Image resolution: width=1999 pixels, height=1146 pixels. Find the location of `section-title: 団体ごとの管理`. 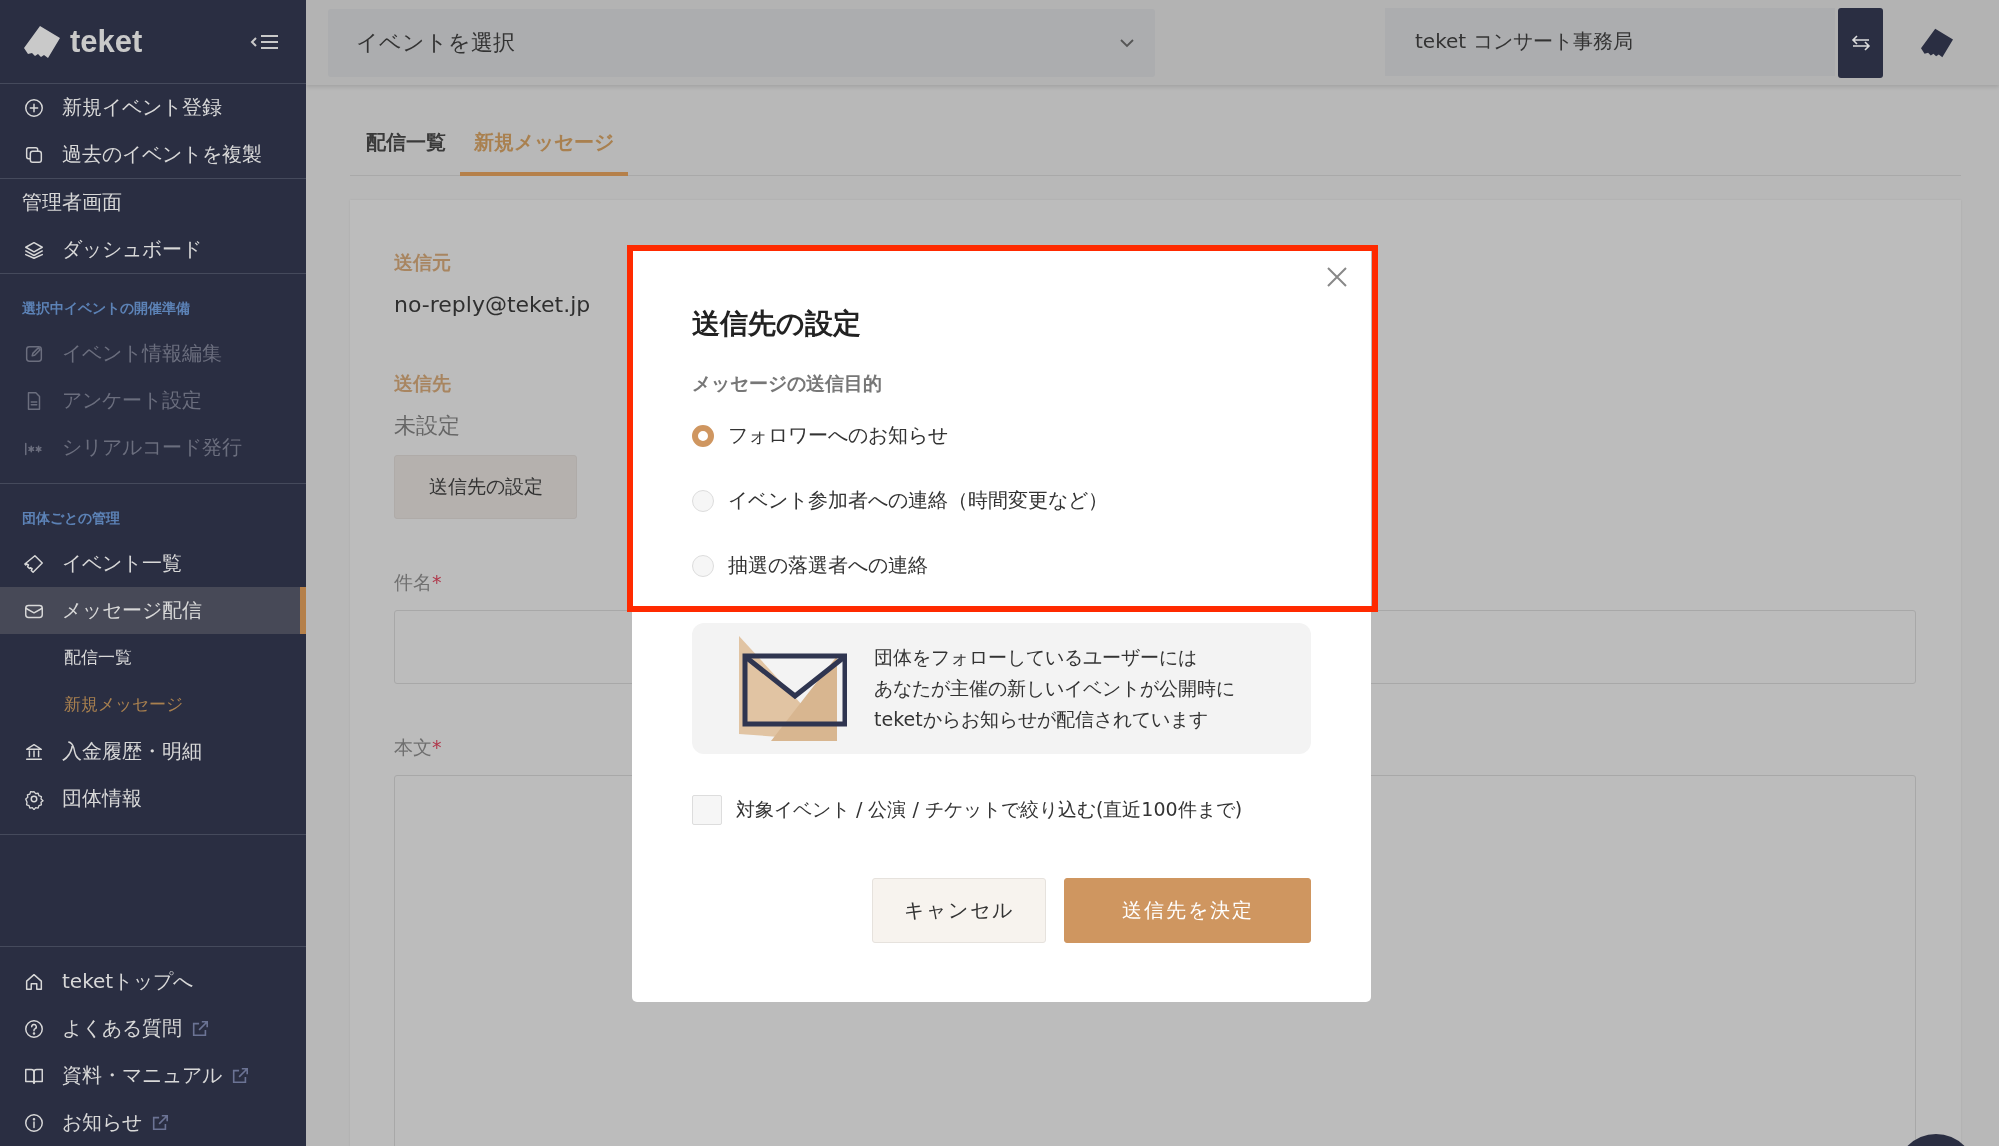

section-title: 団体ごとの管理 is located at coordinates (71, 518).